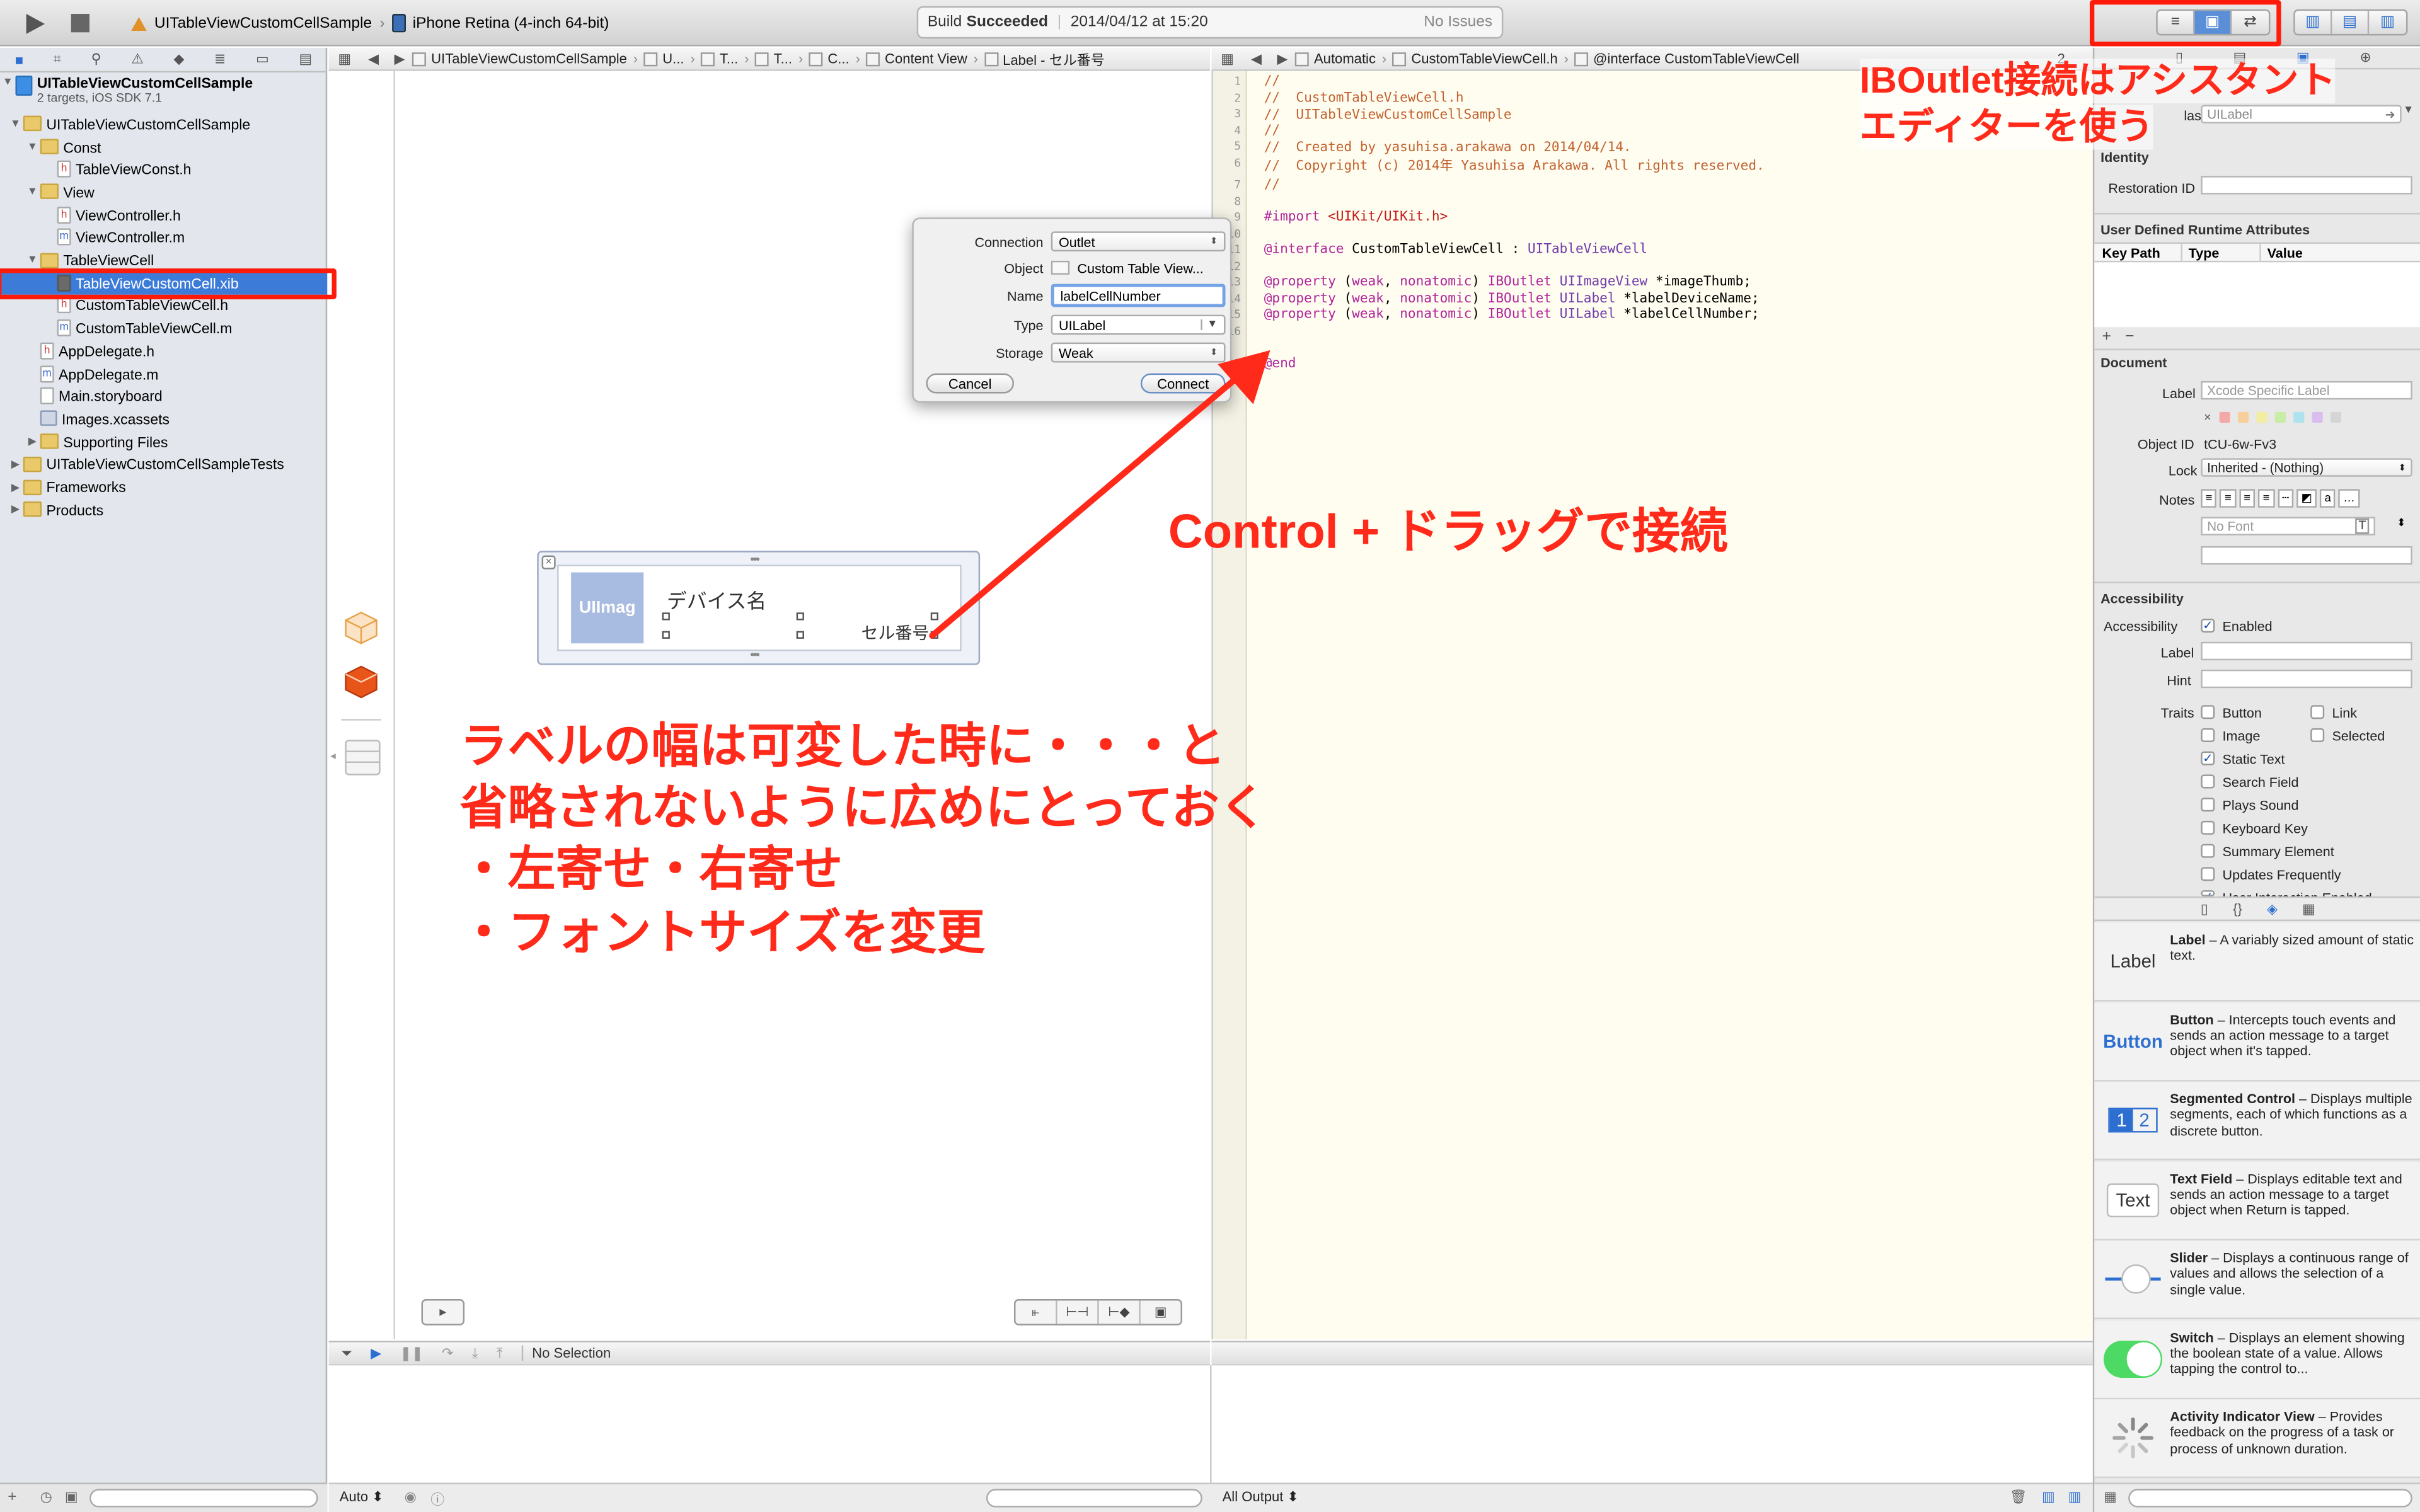 The width and height of the screenshot is (2420, 1512). Describe the element at coordinates (1484, 58) in the screenshot. I see `breadcrumb-item: CustomTableViewCell.h` at that location.